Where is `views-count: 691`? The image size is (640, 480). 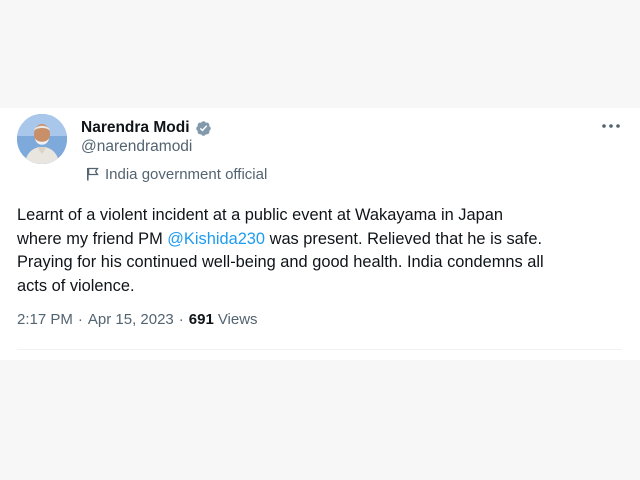 views-count: 691 is located at coordinates (201, 319).